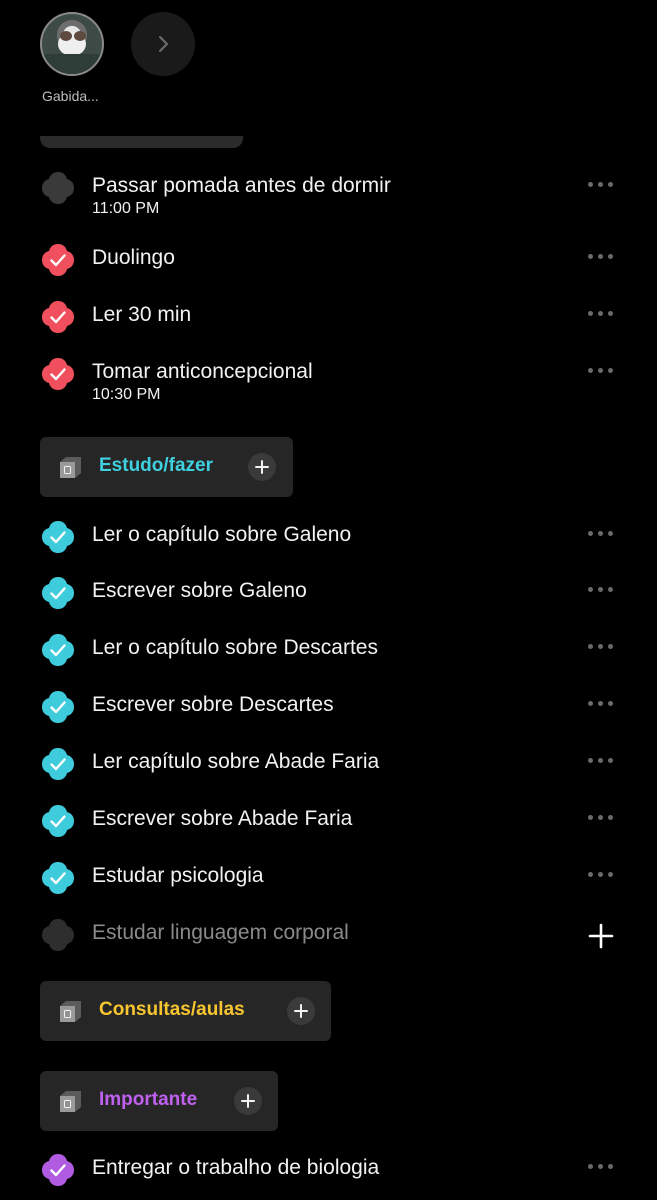 This screenshot has width=657, height=1200. What do you see at coordinates (328, 323) in the screenshot?
I see `task-row: Ler 30 min` at bounding box center [328, 323].